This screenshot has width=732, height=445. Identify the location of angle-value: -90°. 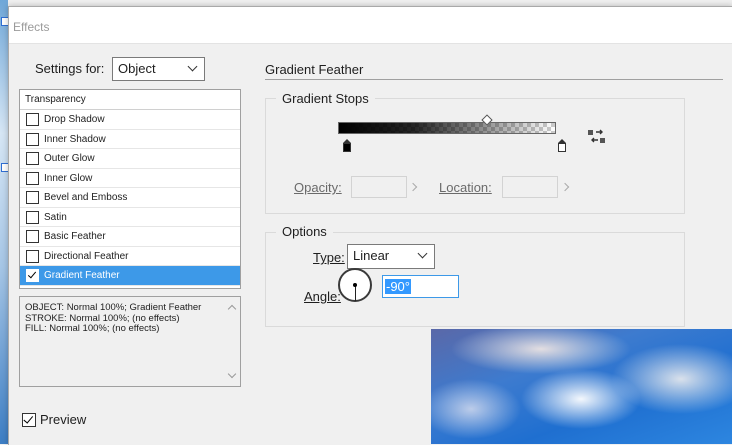
(398, 286).